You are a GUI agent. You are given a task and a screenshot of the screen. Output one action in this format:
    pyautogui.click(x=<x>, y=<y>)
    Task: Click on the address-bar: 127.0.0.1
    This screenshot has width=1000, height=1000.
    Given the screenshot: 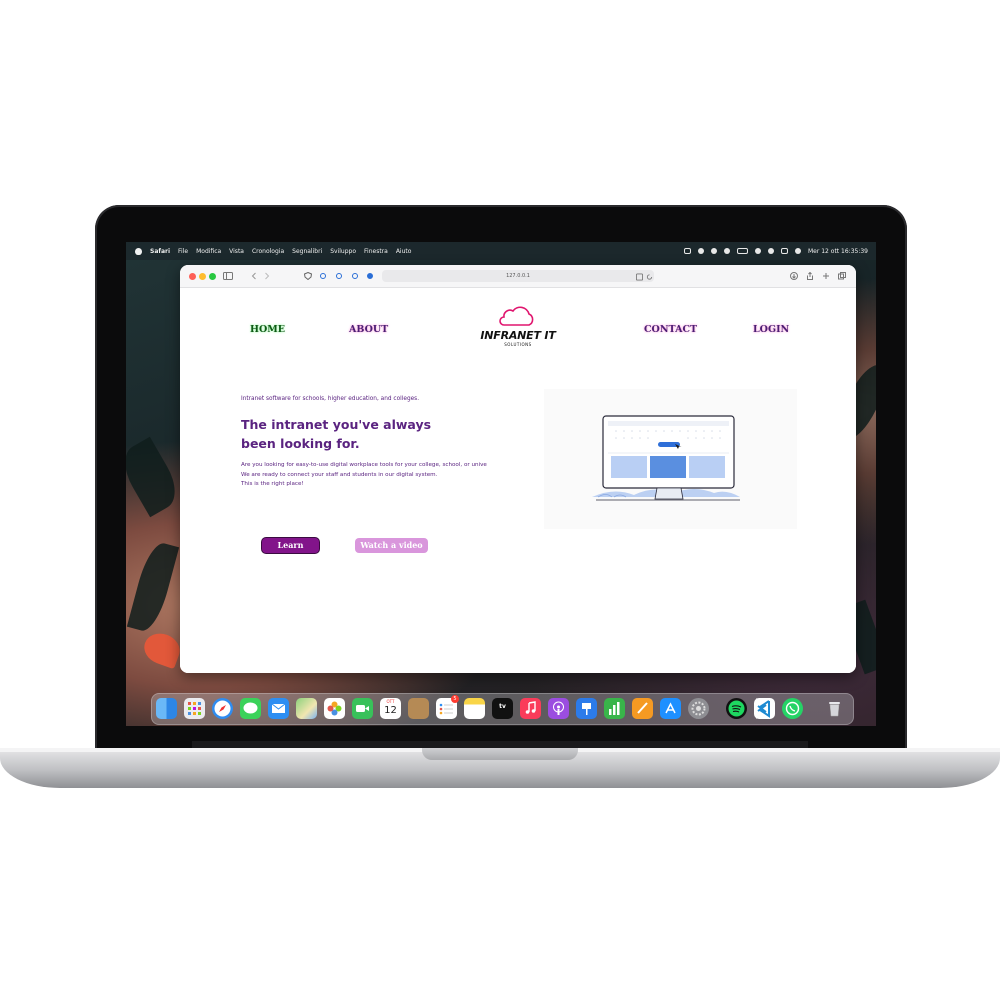 What is the action you would take?
    pyautogui.click(x=518, y=276)
    